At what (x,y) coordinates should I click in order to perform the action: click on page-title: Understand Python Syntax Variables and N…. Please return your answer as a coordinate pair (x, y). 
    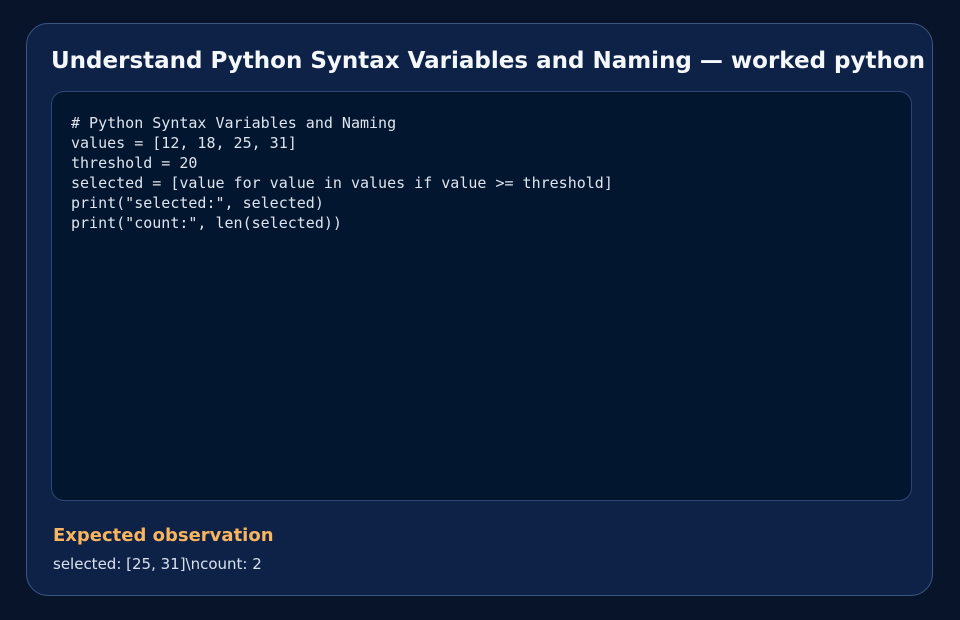
    Looking at the image, I should click on (491, 61).